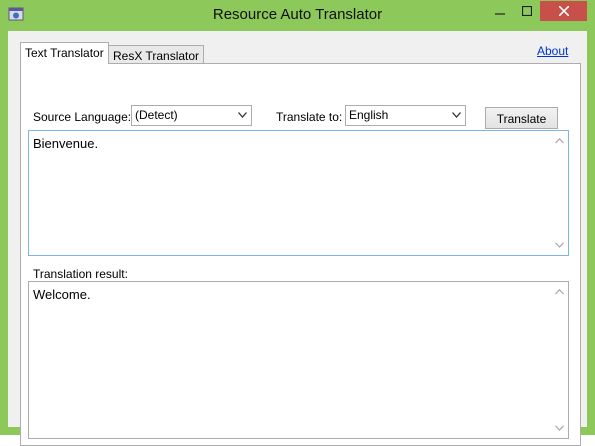 The height and width of the screenshot is (446, 595). Describe the element at coordinates (559, 360) in the screenshot. I see `result-scrollbar` at that location.